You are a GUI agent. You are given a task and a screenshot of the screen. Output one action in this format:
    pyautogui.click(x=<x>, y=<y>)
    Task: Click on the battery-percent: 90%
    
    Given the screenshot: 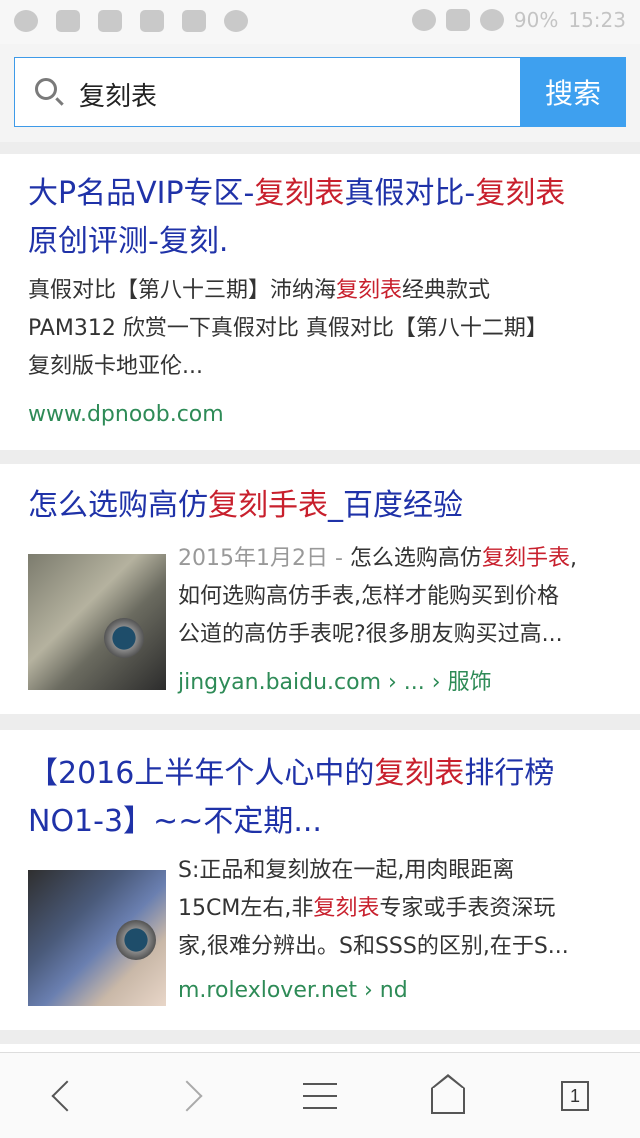 What is the action you would take?
    pyautogui.click(x=536, y=20)
    